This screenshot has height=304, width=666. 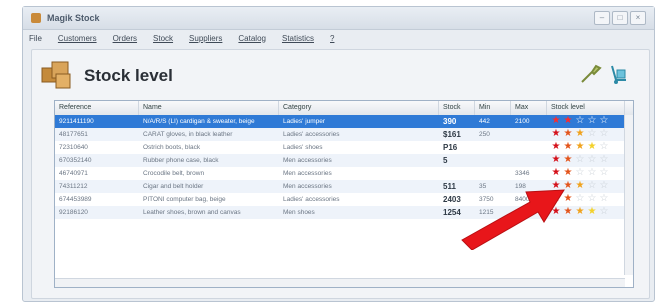 What do you see at coordinates (173, 186) in the screenshot?
I see `cell-name: Cigar and belt holder` at bounding box center [173, 186].